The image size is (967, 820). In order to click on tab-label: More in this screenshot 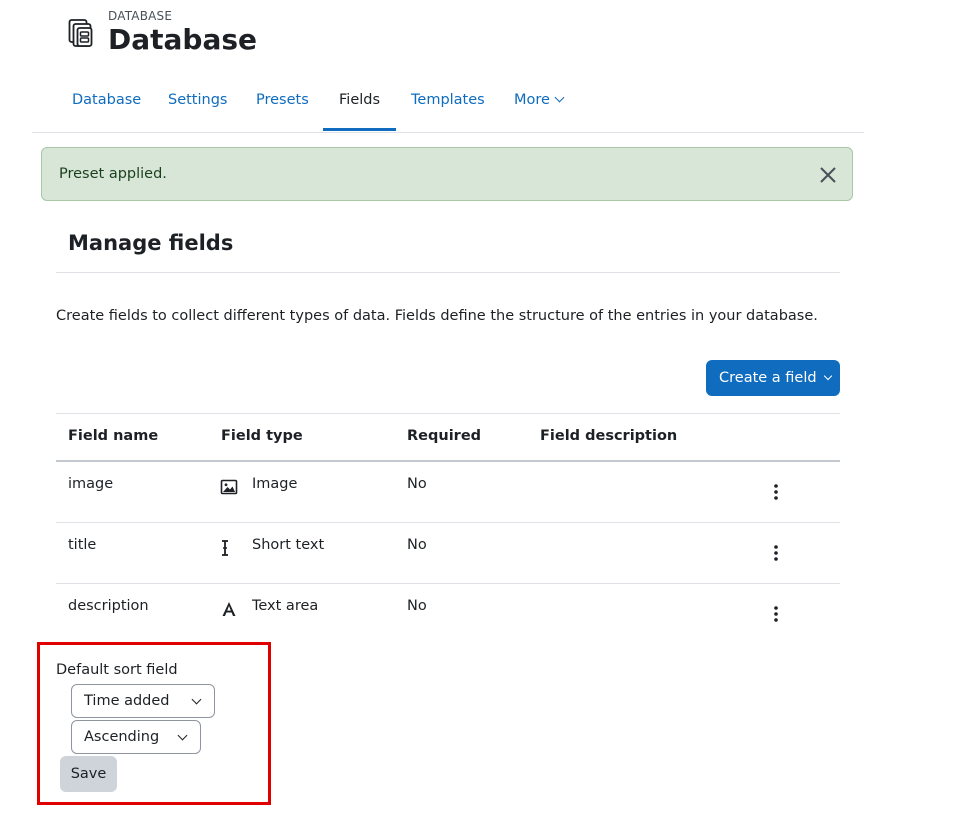, I will do `click(532, 100)`.